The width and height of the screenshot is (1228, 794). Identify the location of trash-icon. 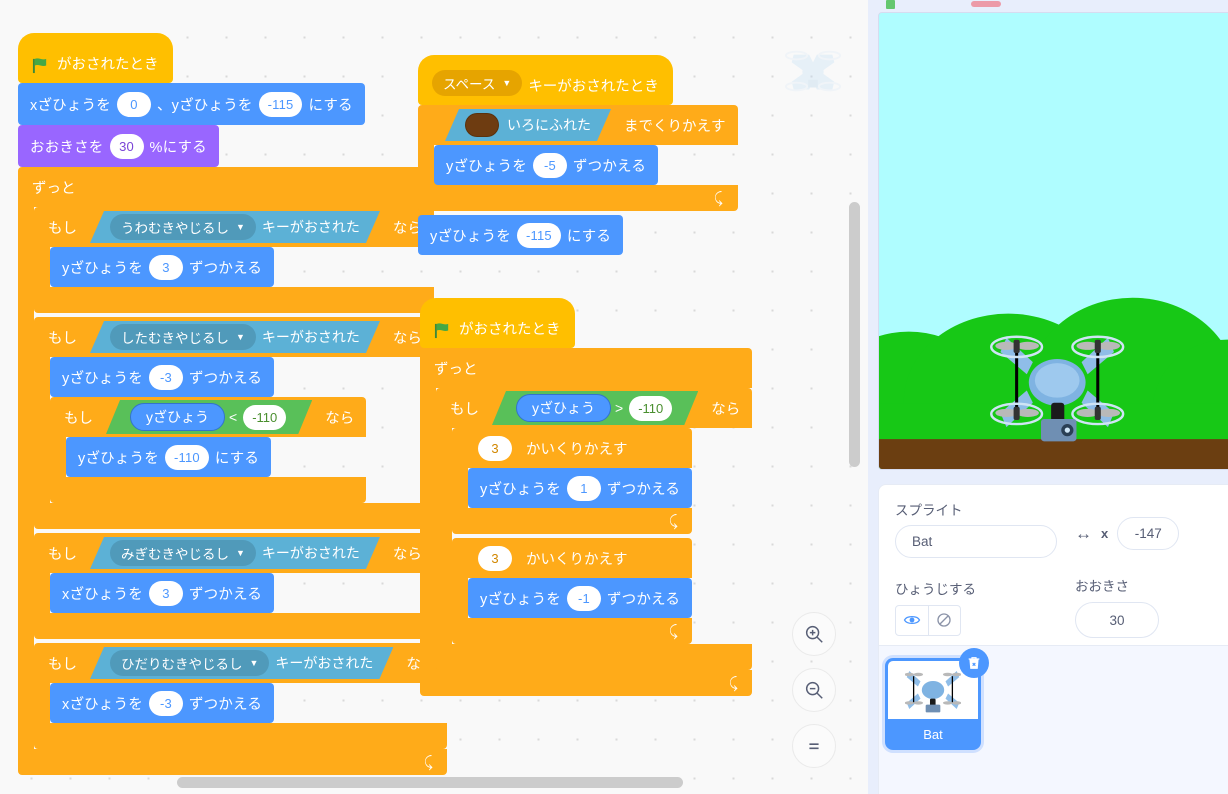
(974, 663).